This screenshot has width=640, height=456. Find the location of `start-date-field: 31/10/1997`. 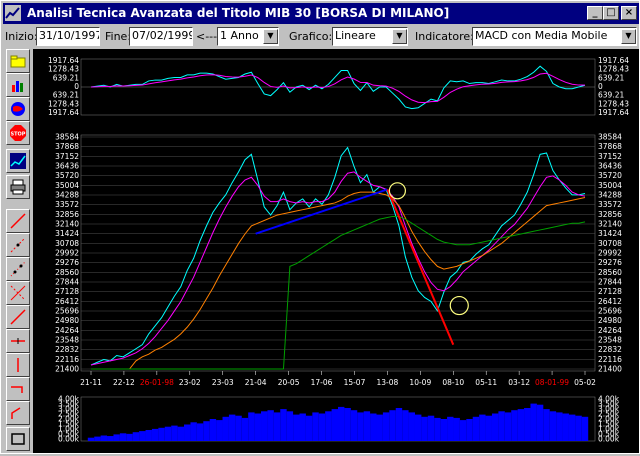

start-date-field: 31/10/1997 is located at coordinates (68, 36).